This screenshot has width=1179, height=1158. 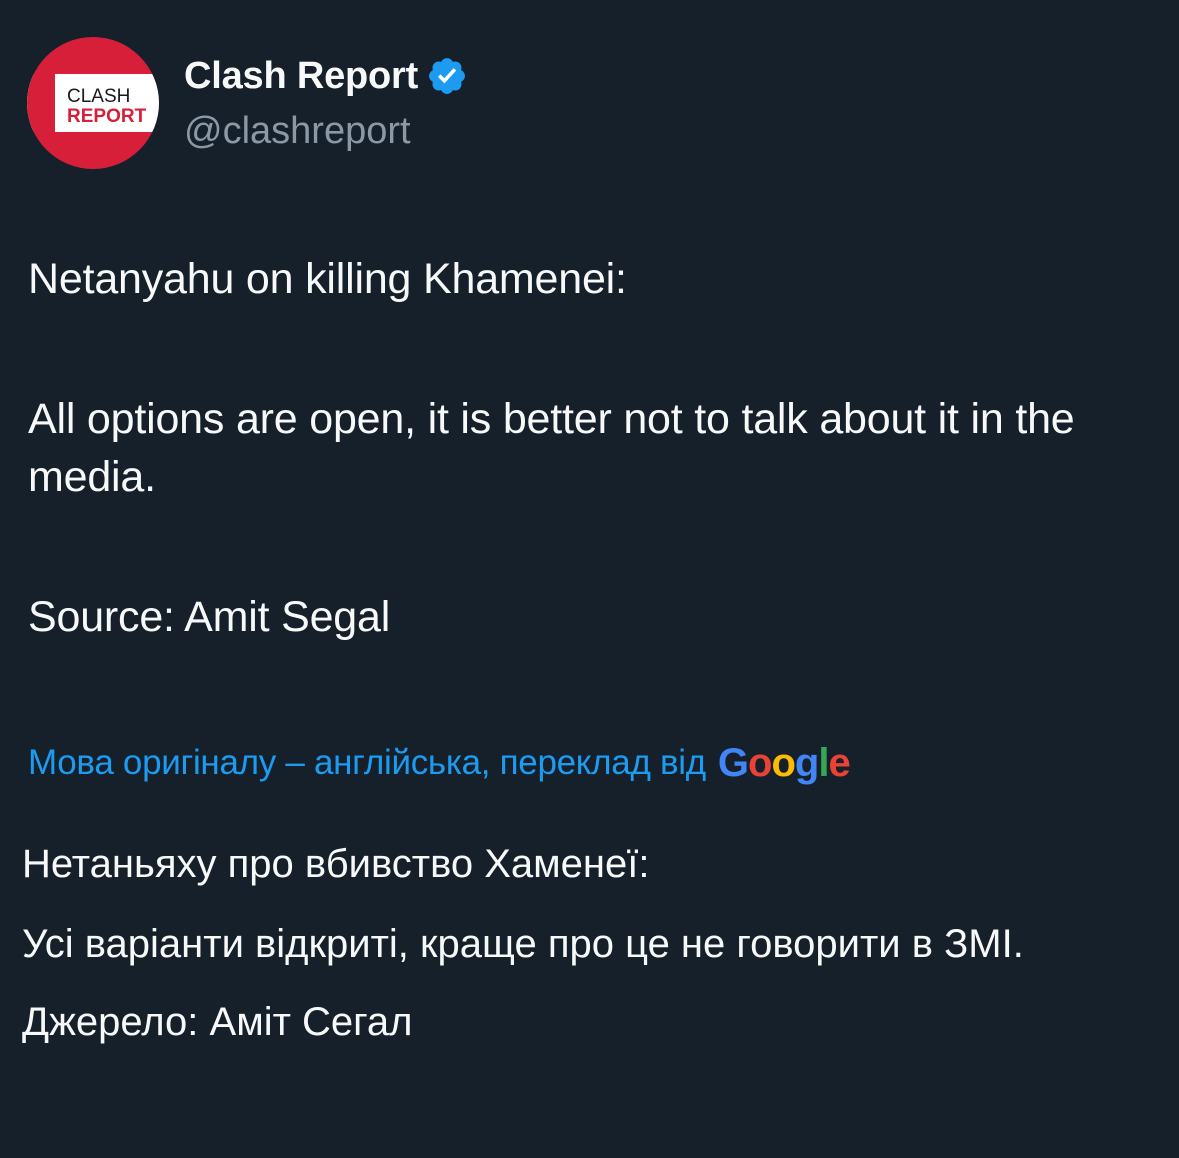 I want to click on clash-report-logo: CLASH REPORT, so click(x=93, y=103).